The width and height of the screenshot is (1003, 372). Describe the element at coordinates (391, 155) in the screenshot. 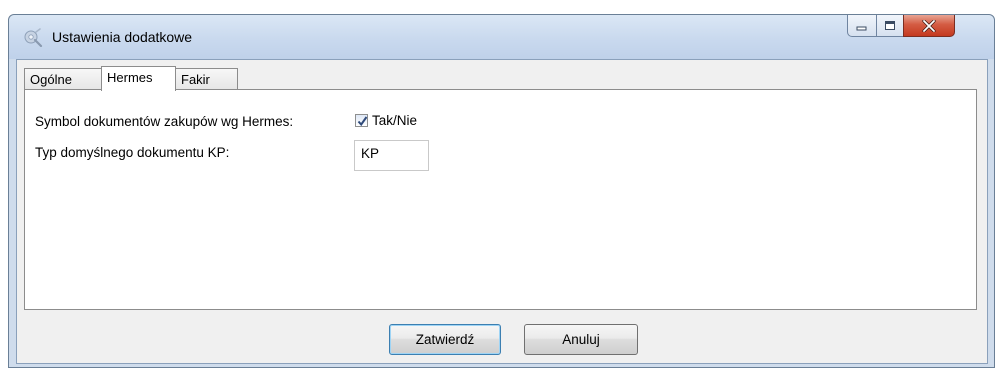

I see `default-kp-type-input: KP` at that location.